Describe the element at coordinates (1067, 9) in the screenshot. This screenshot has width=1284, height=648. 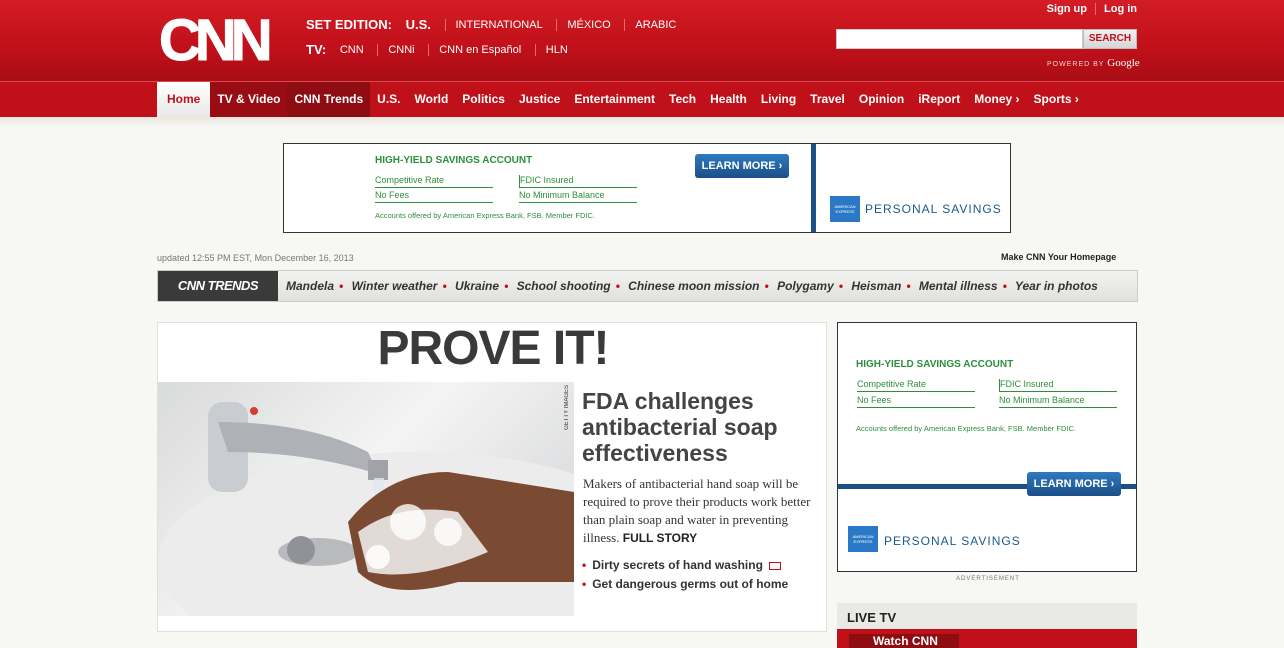
I see `signup-link: Sign up` at that location.